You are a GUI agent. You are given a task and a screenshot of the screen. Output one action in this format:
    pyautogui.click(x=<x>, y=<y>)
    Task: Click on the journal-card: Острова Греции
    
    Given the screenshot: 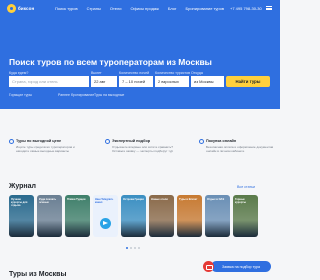 What is the action you would take?
    pyautogui.click(x=133, y=216)
    